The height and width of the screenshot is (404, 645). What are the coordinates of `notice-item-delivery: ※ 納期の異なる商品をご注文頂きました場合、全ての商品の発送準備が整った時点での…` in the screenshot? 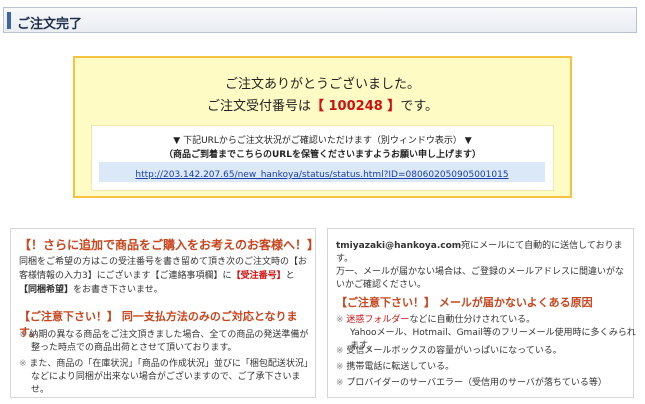 It's located at (165, 342).